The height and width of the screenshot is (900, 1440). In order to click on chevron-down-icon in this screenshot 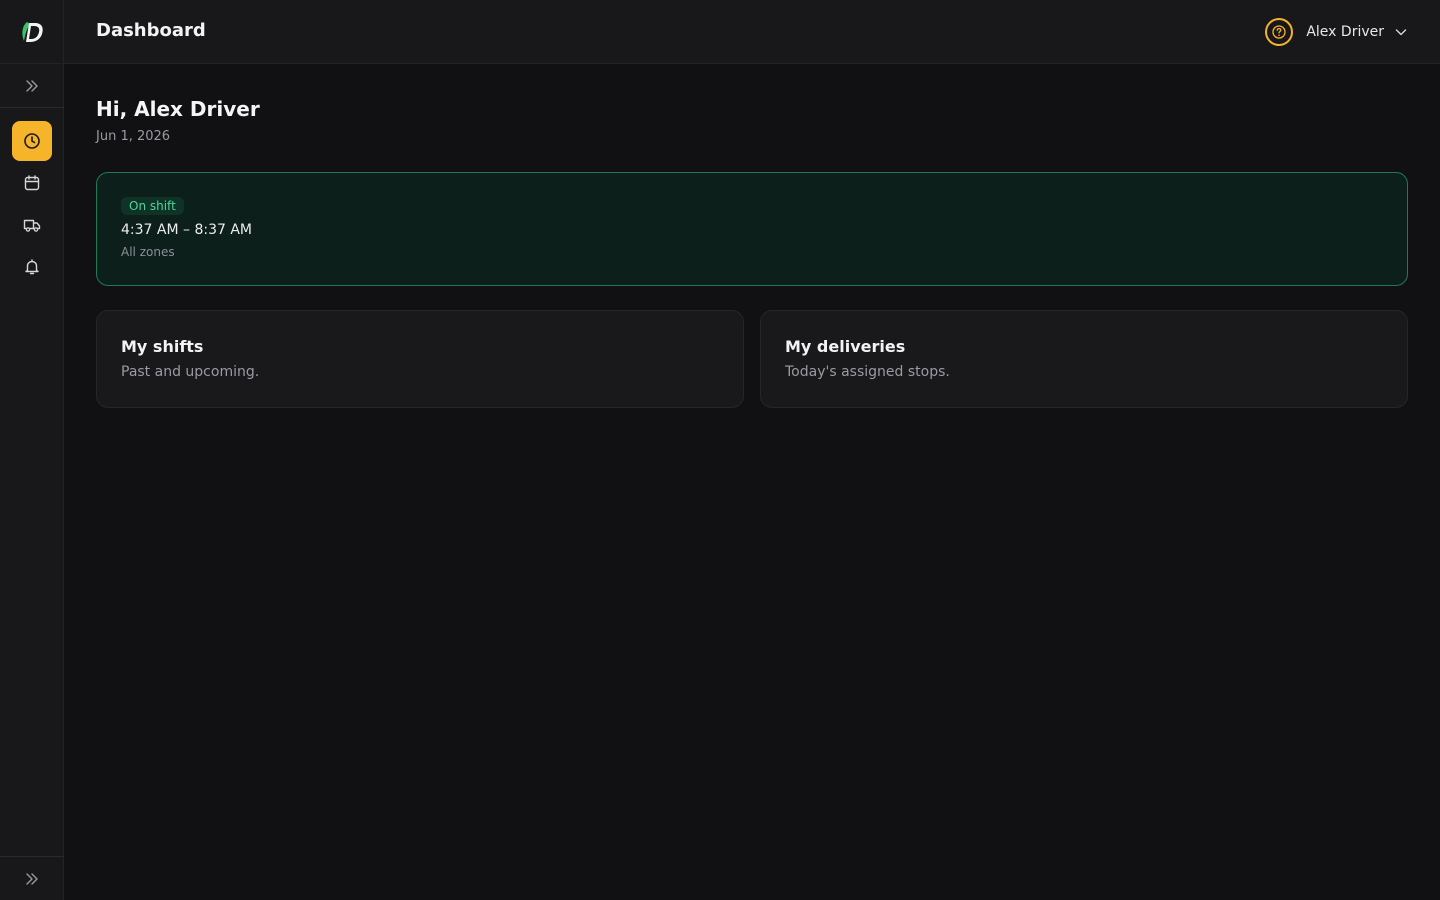, I will do `click(1401, 32)`.